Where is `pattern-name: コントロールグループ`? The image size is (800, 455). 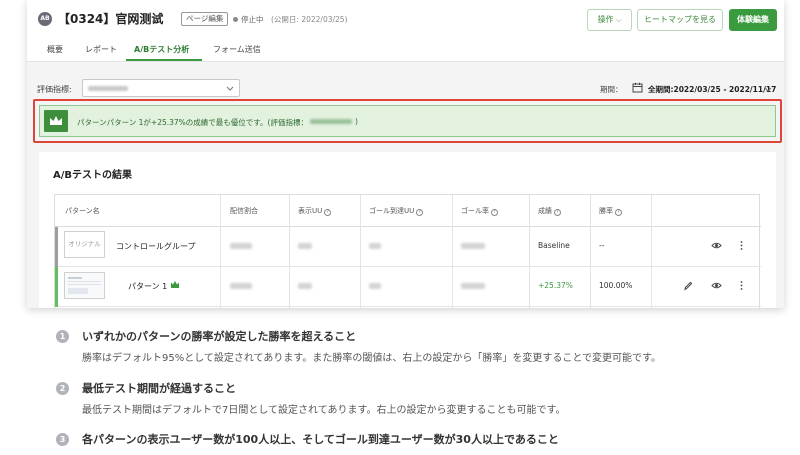 pattern-name: コントロールグループ is located at coordinates (156, 246).